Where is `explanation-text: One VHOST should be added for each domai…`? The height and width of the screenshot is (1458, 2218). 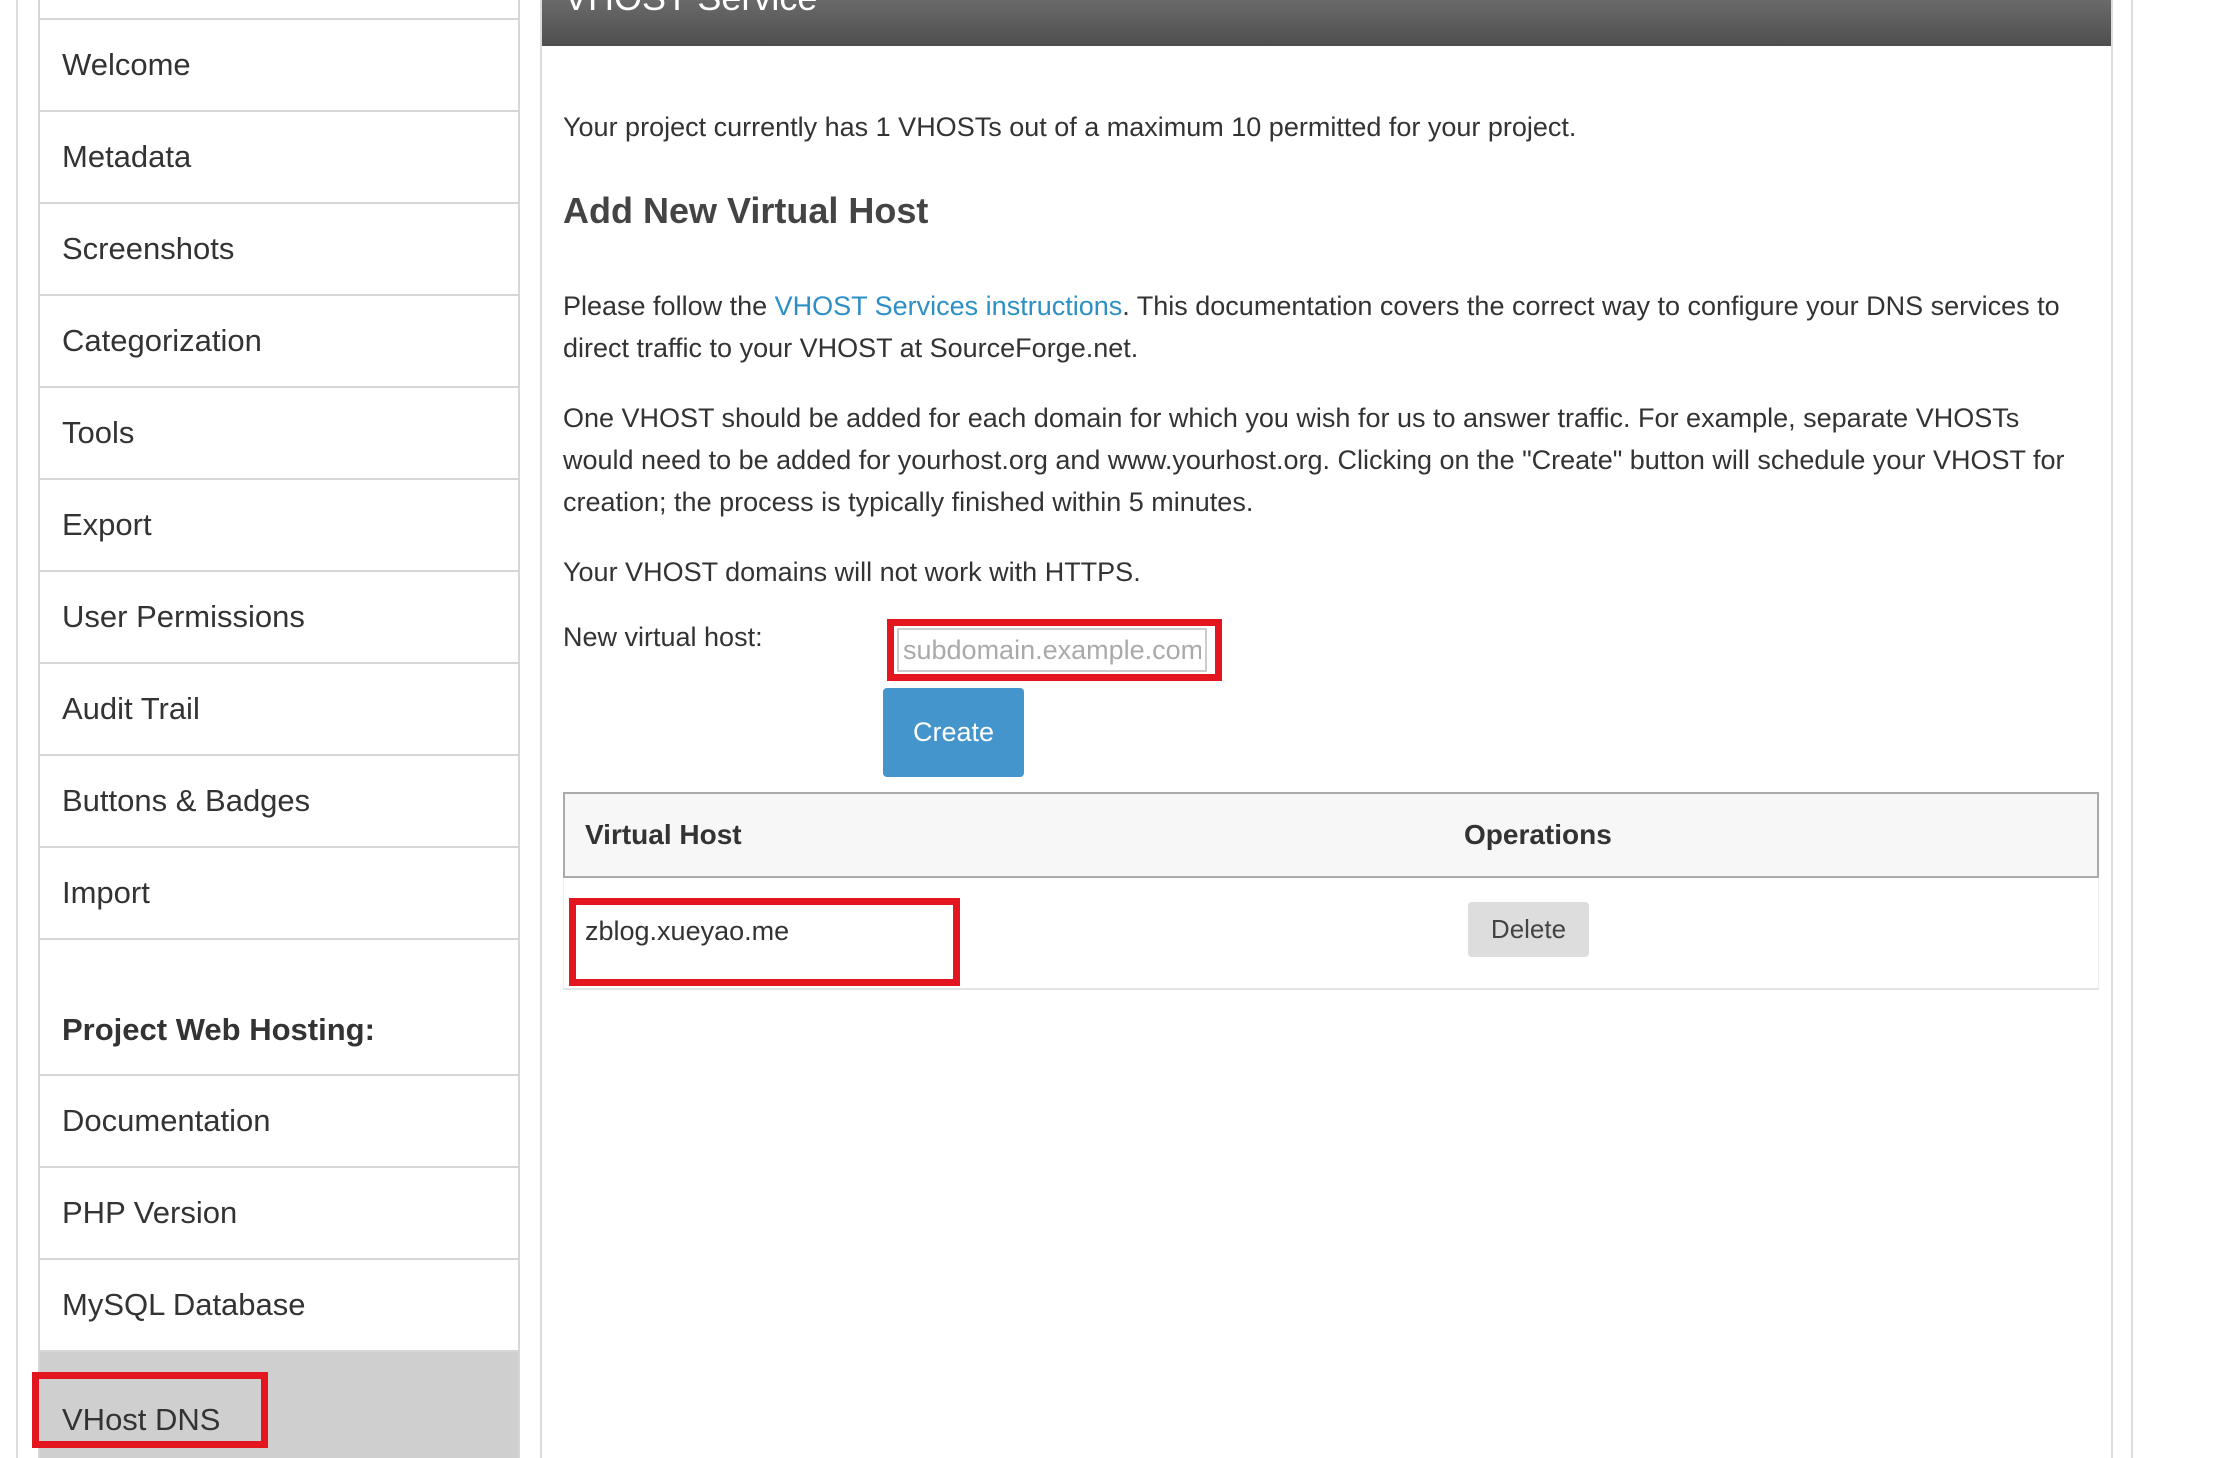
explanation-text: One VHOST should be added for each domai… is located at coordinates (1314, 460).